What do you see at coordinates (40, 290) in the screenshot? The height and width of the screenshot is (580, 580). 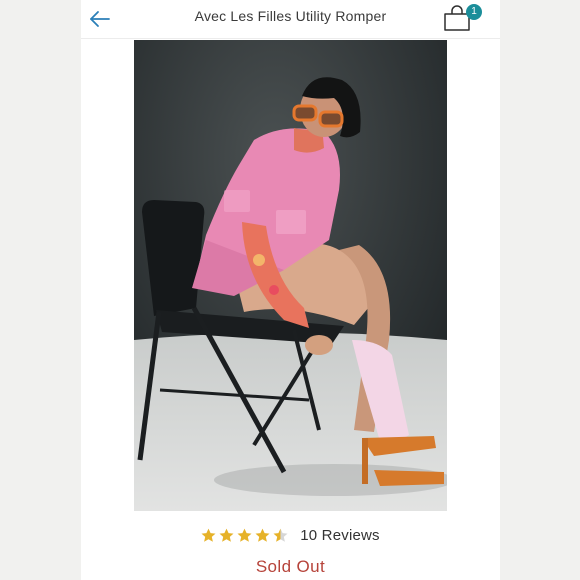 I see `left-backdrop` at bounding box center [40, 290].